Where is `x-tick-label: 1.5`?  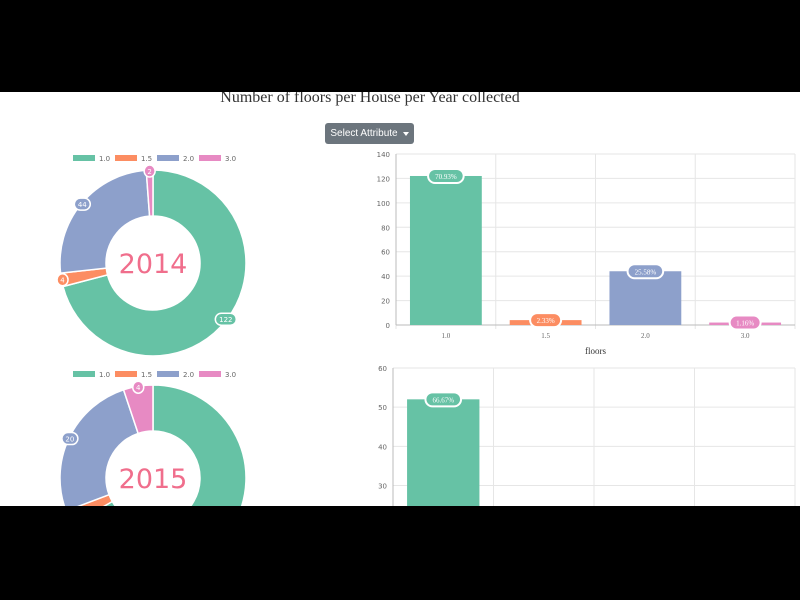 x-tick-label: 1.5 is located at coordinates (545, 336).